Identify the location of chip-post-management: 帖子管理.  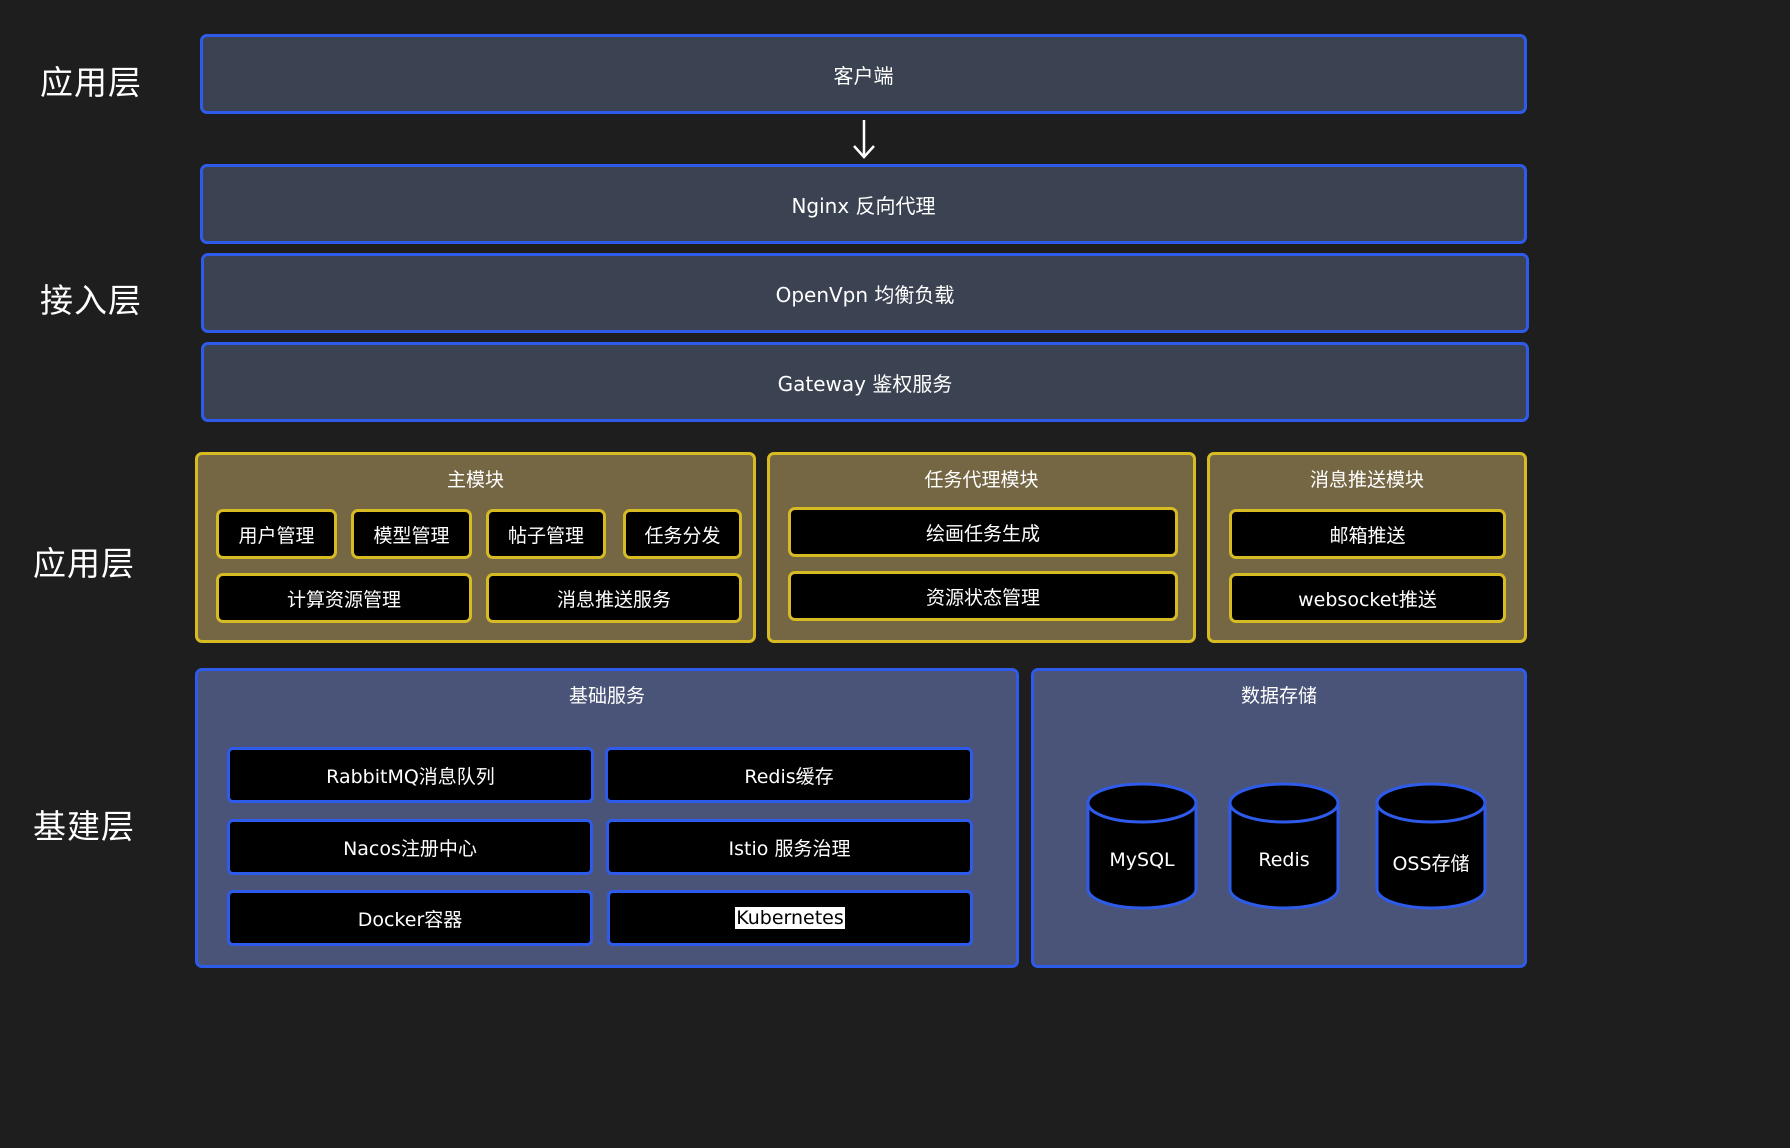
(546, 534).